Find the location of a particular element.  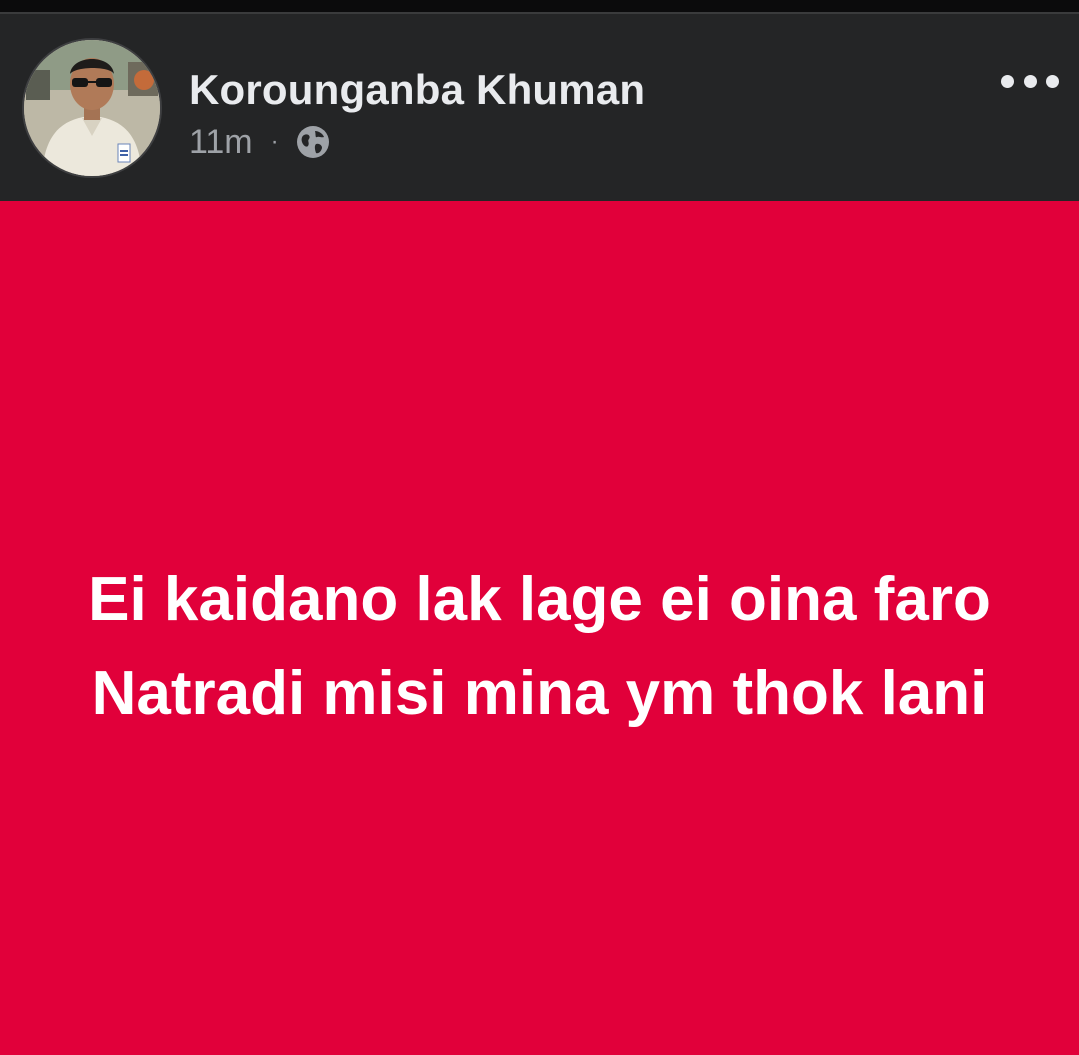

post-text-line: Natradi misi mina ym thok lani is located at coordinates (539, 693).